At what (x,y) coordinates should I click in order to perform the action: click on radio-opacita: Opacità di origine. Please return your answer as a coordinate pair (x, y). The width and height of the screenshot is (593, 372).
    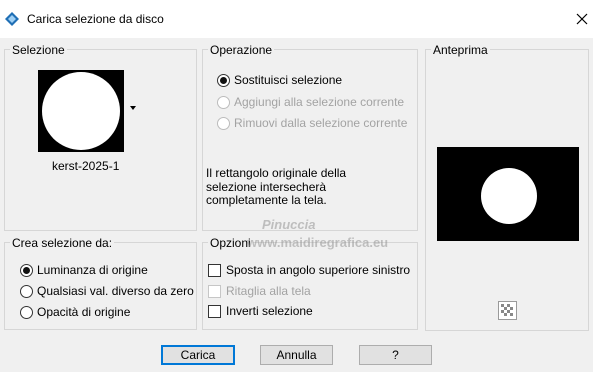
    Looking at the image, I should click on (75, 312).